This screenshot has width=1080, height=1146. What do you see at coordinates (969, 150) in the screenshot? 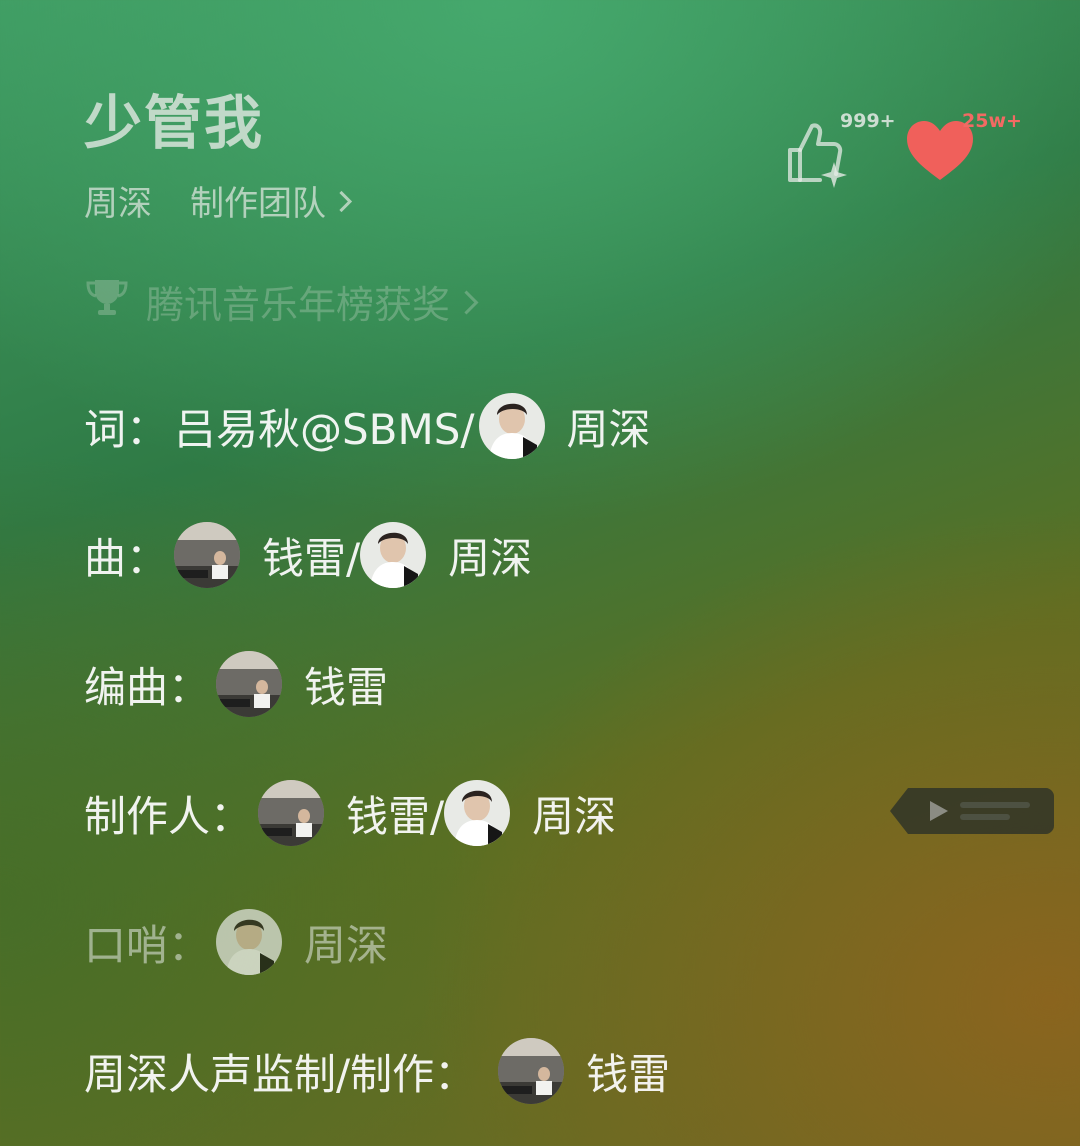
I see `favorite-button: 25w+` at bounding box center [969, 150].